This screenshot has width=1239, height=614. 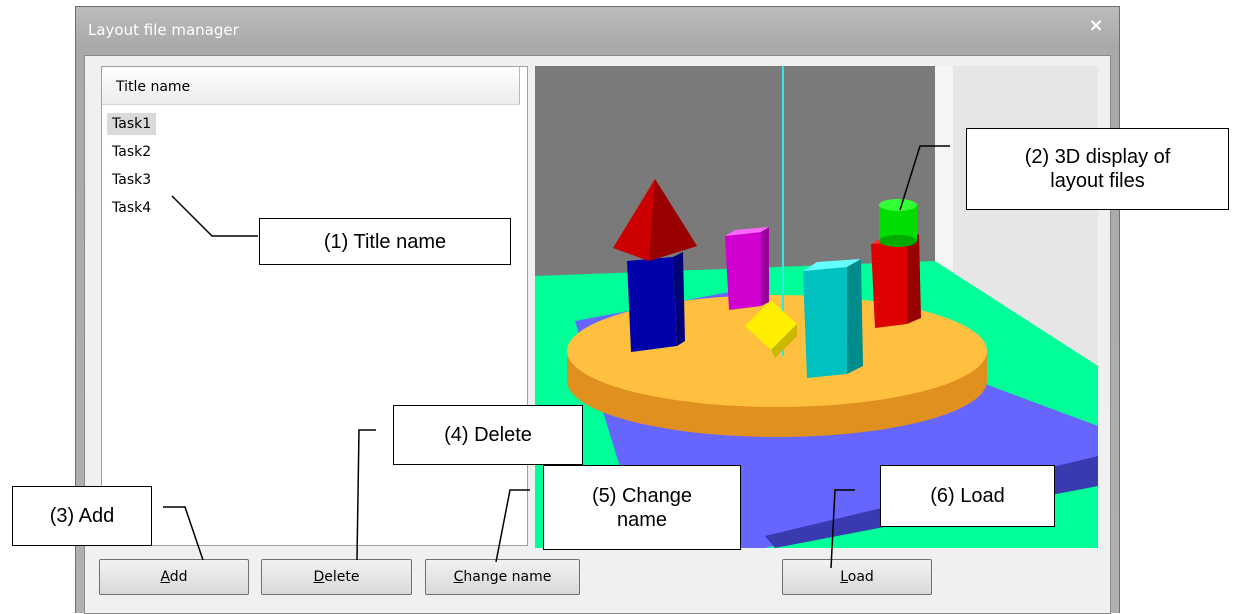 I want to click on delete-button: Delete, so click(x=336, y=577).